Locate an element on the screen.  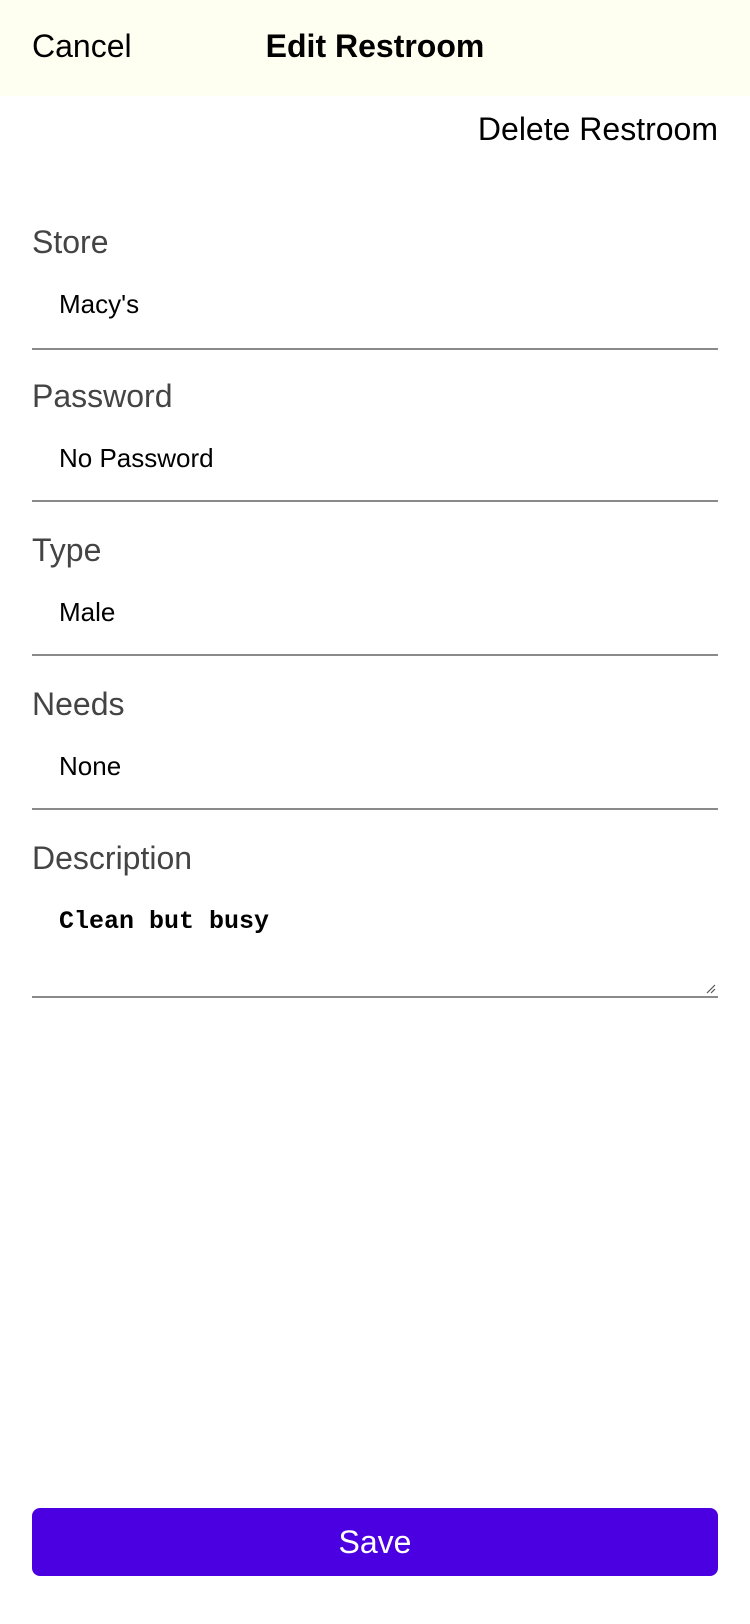
store-label: Store is located at coordinates (70, 242).